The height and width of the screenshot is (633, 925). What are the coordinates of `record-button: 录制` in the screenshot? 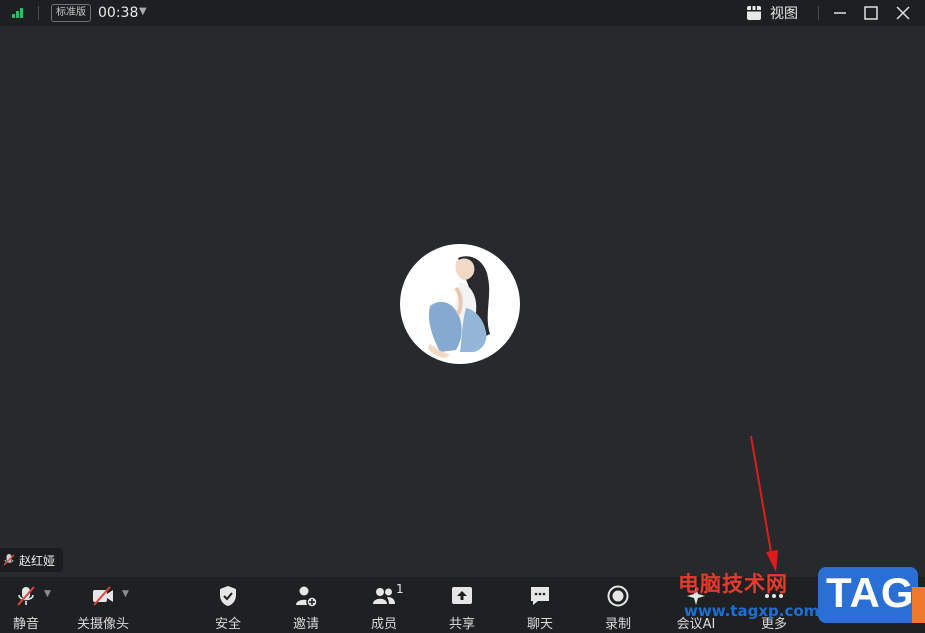 It's located at (618, 605).